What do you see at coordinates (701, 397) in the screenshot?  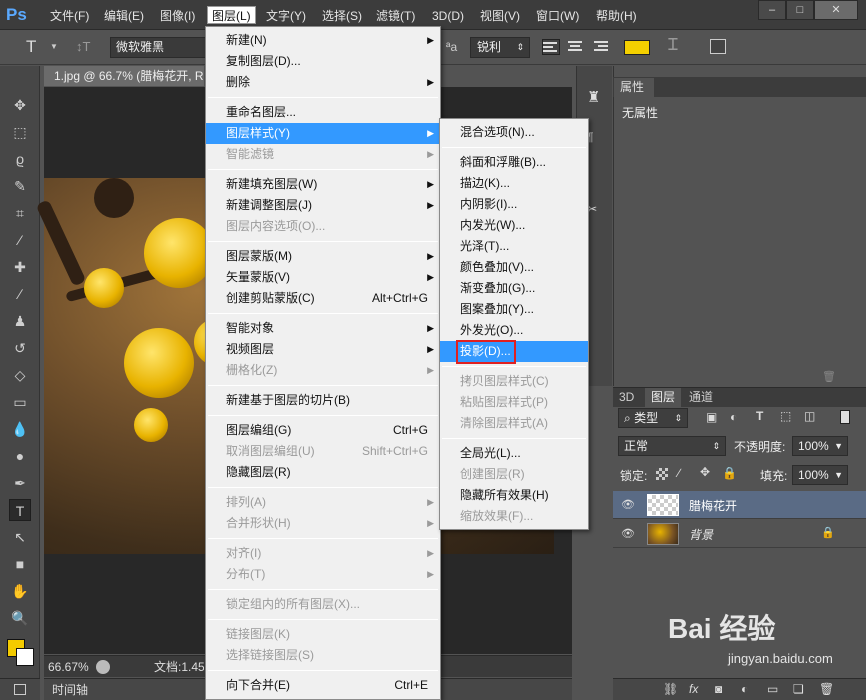 I see `tab-channels: 通道` at bounding box center [701, 397].